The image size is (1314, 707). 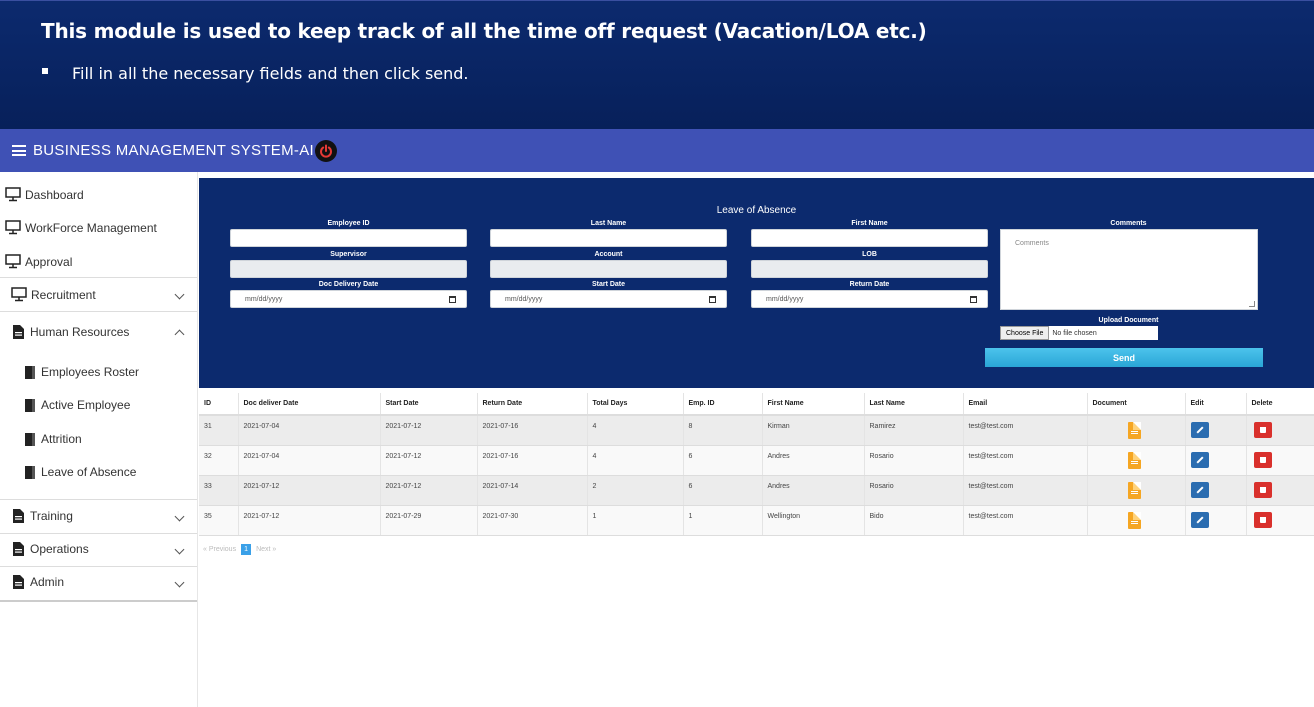 I want to click on table-cell: 32, so click(x=219, y=460).